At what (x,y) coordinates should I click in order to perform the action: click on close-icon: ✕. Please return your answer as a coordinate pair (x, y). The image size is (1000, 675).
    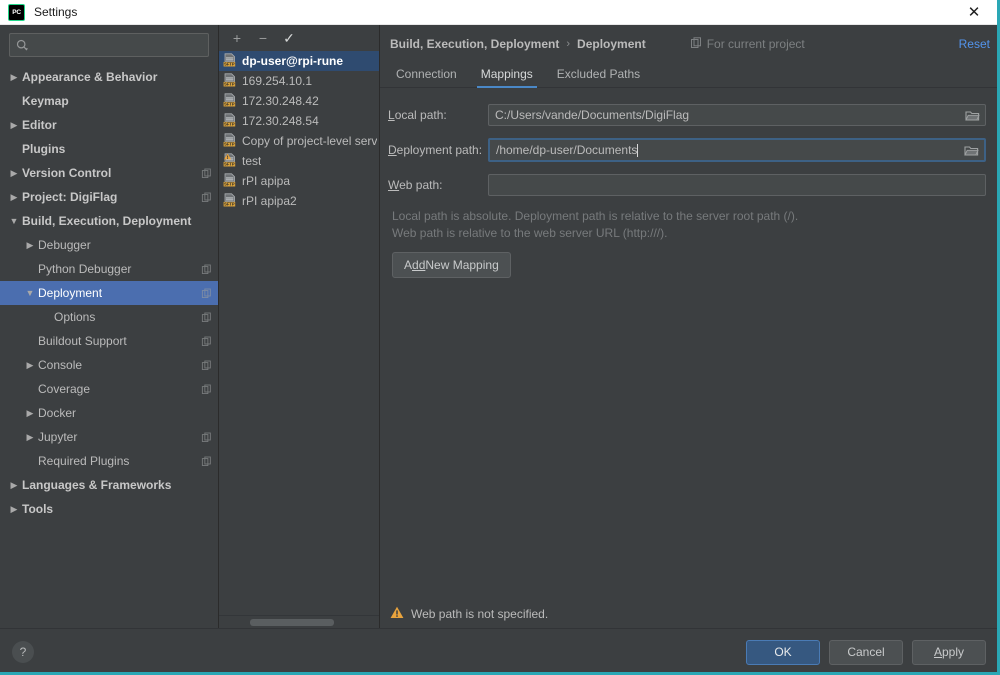
    Looking at the image, I should click on (974, 12).